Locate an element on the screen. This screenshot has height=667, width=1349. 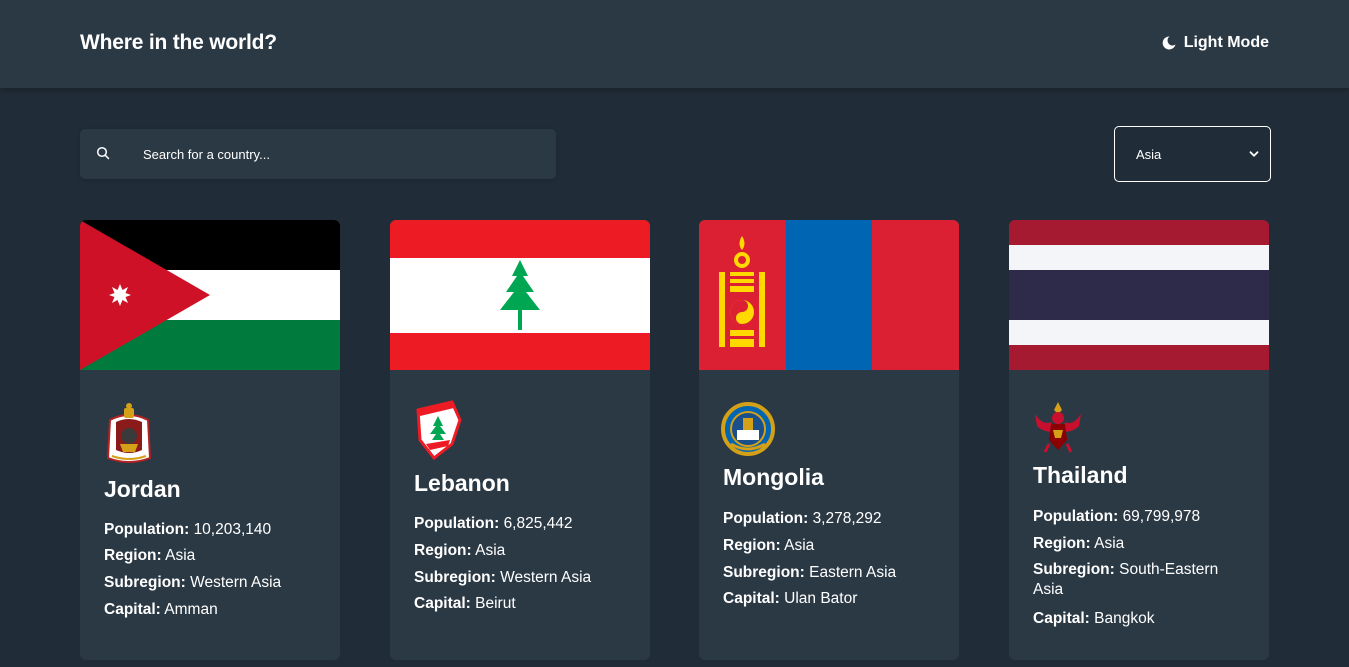
capital-value: Ulan Bator is located at coordinates (821, 598).